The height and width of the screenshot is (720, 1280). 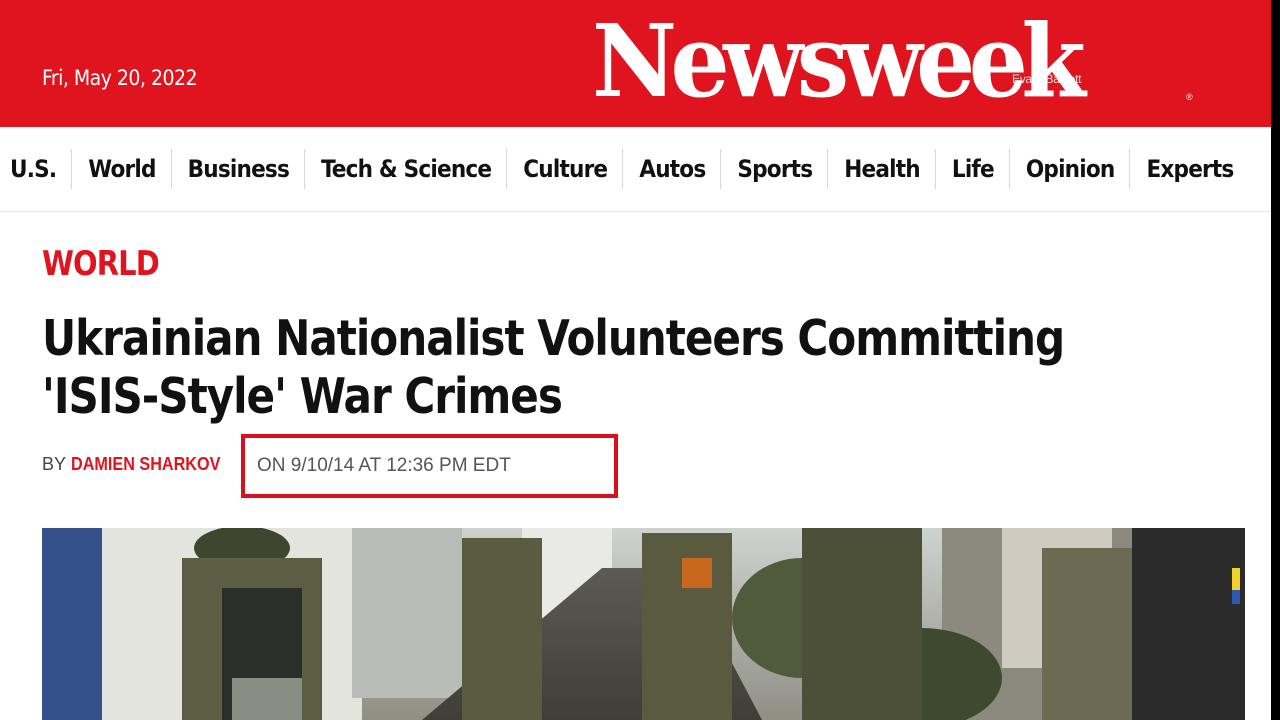 I want to click on video-watermark: Eva K Bartlett, so click(x=1047, y=79).